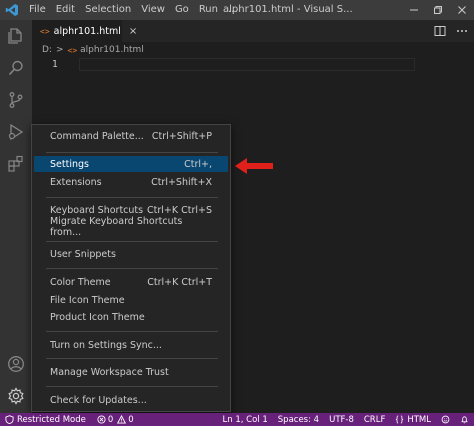 The height and width of the screenshot is (426, 474). Describe the element at coordinates (101, 419) in the screenshot. I see `error-icon` at that location.